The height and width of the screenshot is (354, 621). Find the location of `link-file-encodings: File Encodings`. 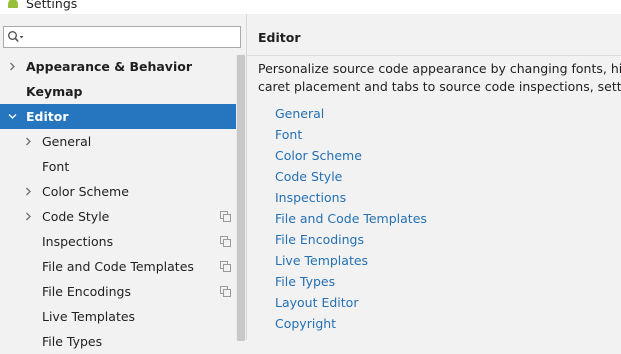

link-file-encodings: File Encodings is located at coordinates (351, 239).